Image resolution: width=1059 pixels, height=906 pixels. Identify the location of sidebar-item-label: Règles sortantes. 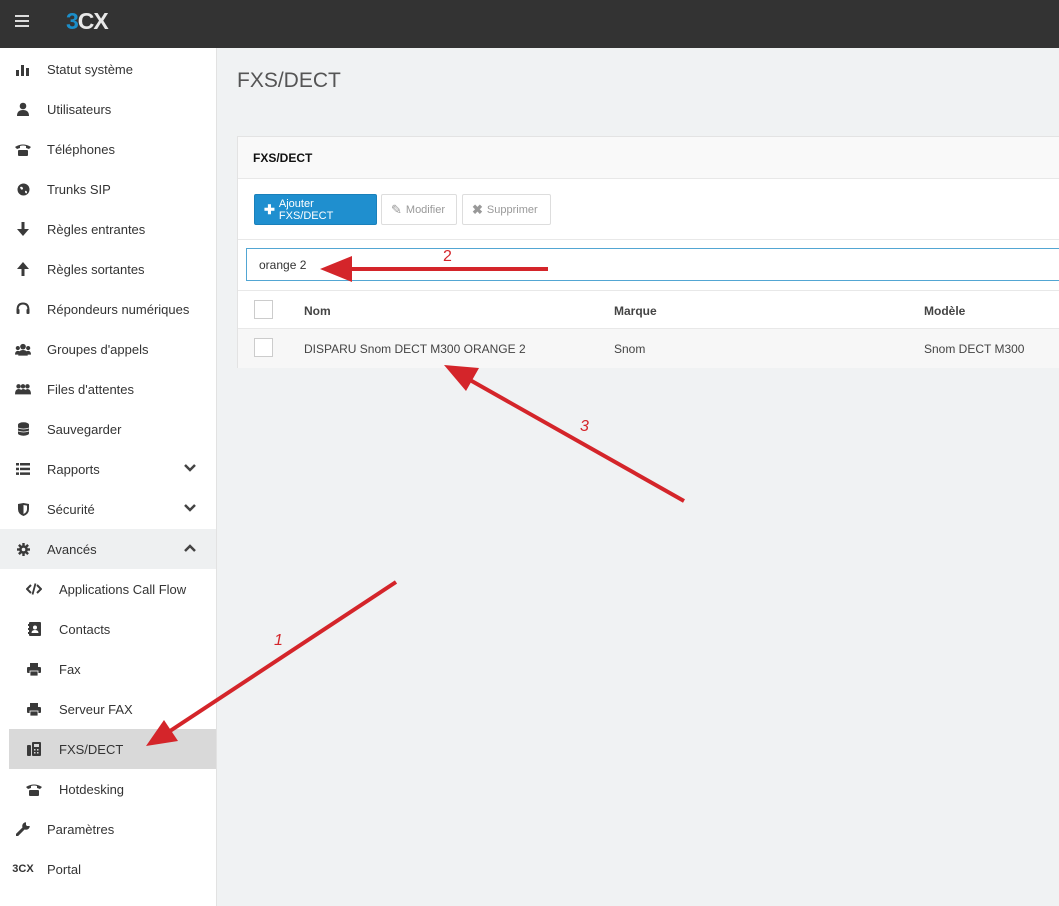
(96, 269).